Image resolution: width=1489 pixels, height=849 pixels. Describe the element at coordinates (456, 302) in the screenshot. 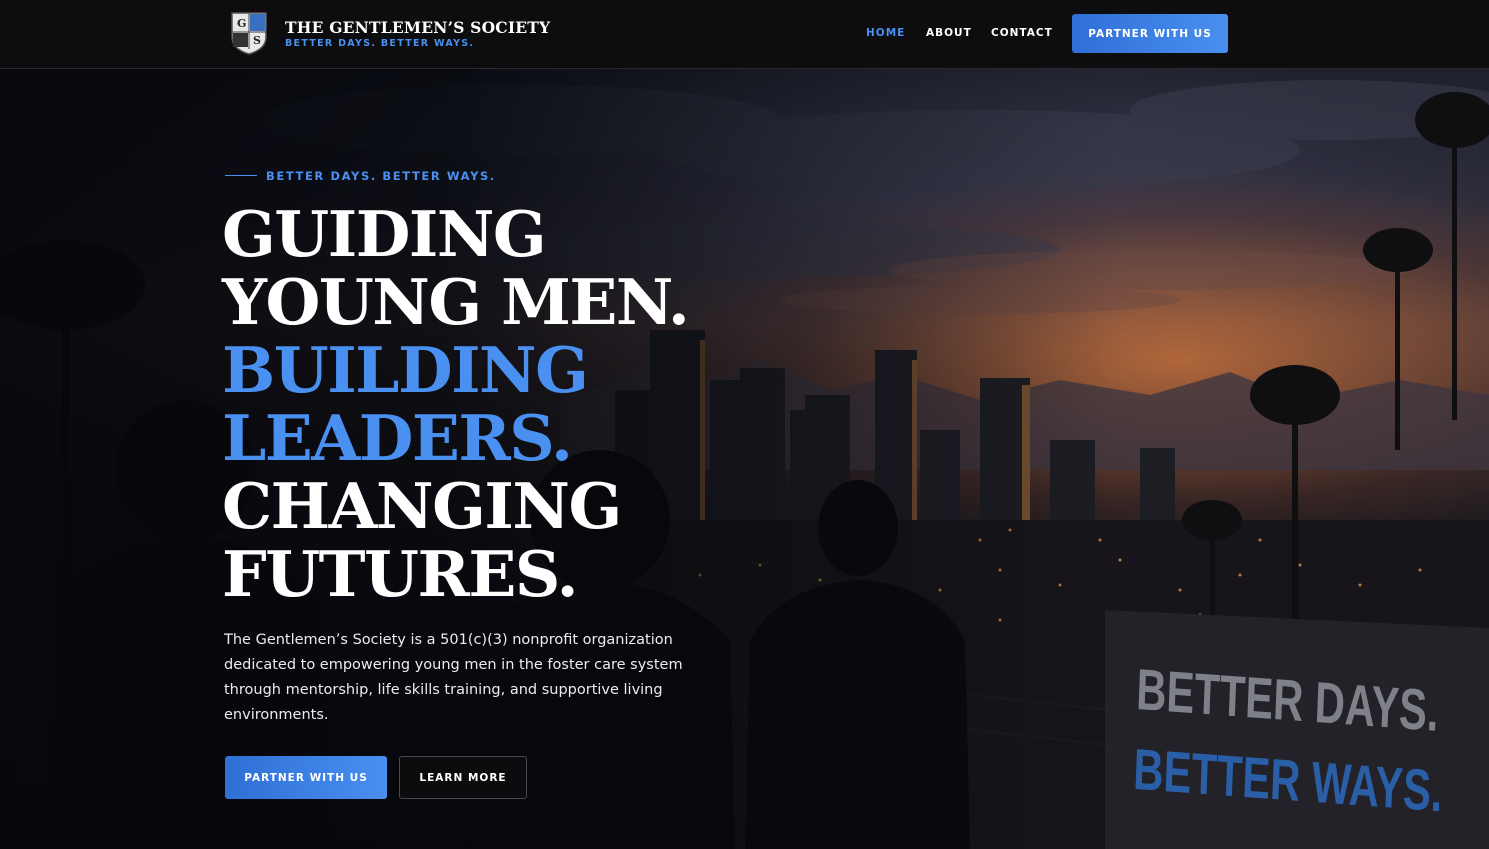

I see `headline-line: YOUNG MEN.` at that location.